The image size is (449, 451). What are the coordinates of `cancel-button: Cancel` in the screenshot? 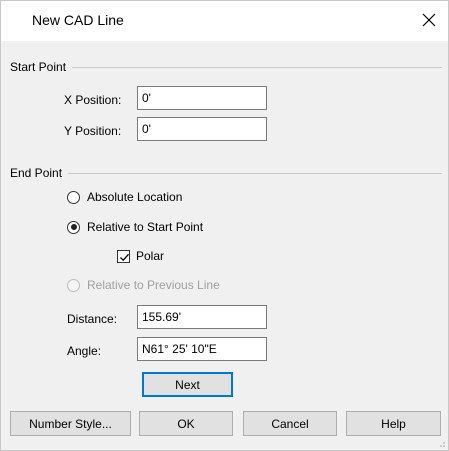 It's located at (290, 423).